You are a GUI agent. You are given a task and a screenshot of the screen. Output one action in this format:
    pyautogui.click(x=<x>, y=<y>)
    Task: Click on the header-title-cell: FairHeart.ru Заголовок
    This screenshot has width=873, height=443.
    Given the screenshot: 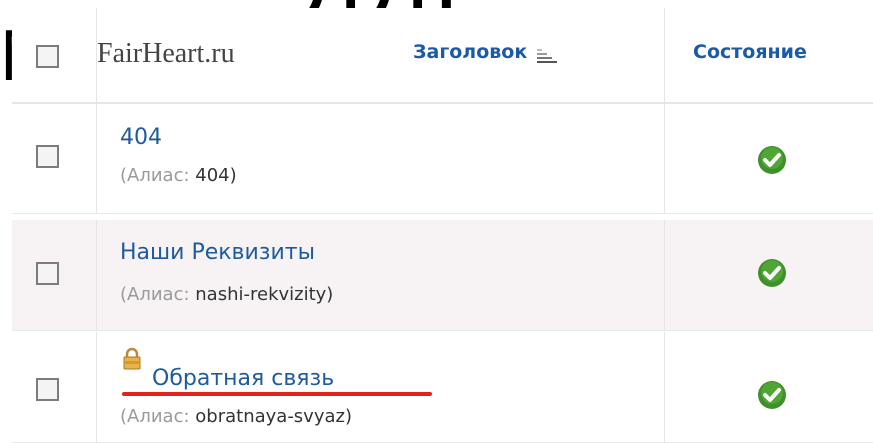 What is the action you would take?
    pyautogui.click(x=380, y=55)
    